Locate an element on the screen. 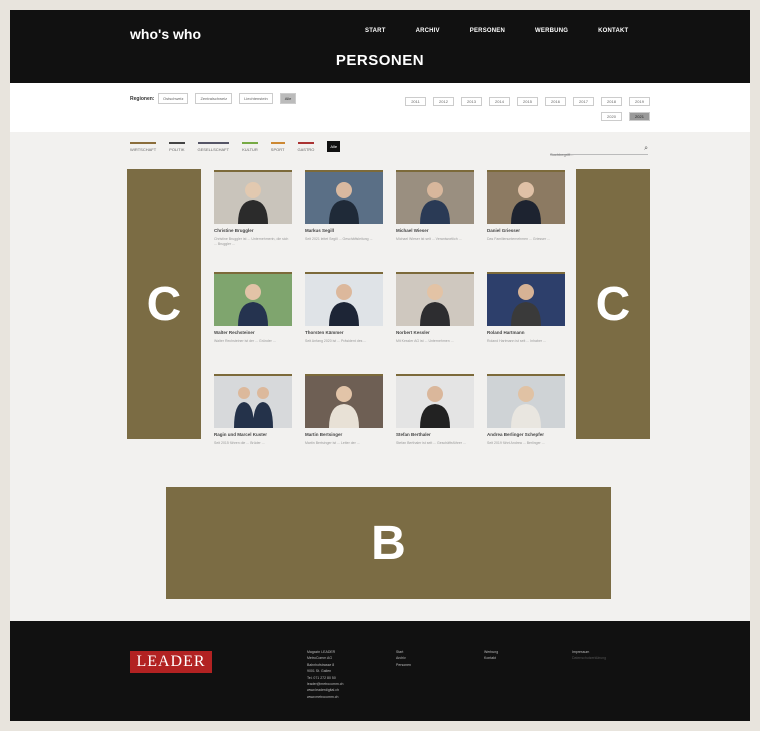 Image resolution: width=760 pixels, height=731 pixels. person-name: Martin Bertsinger is located at coordinates (344, 435).